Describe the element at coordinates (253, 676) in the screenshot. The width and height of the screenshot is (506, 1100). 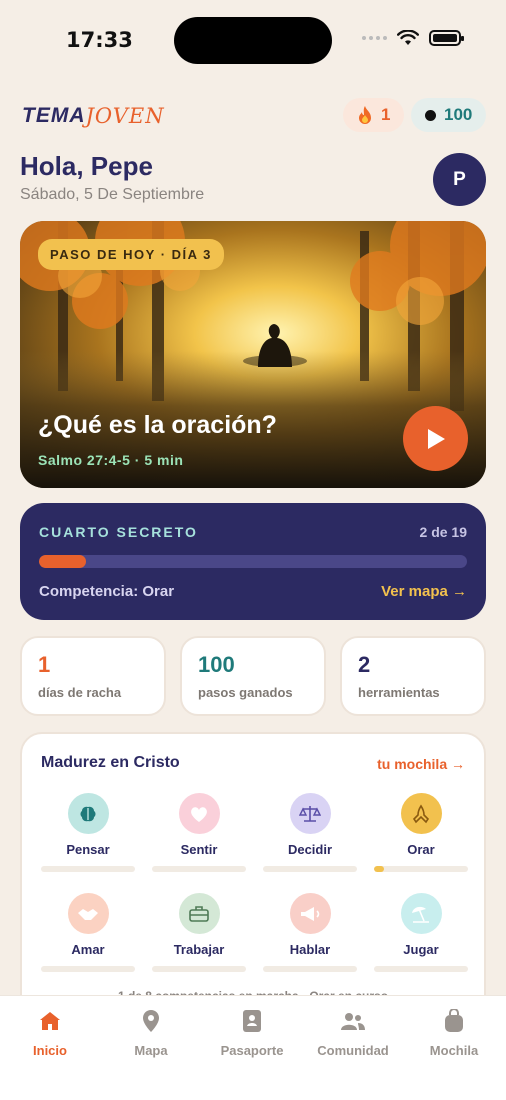
I see `stat-card-steps: 100 pasos ganados` at that location.